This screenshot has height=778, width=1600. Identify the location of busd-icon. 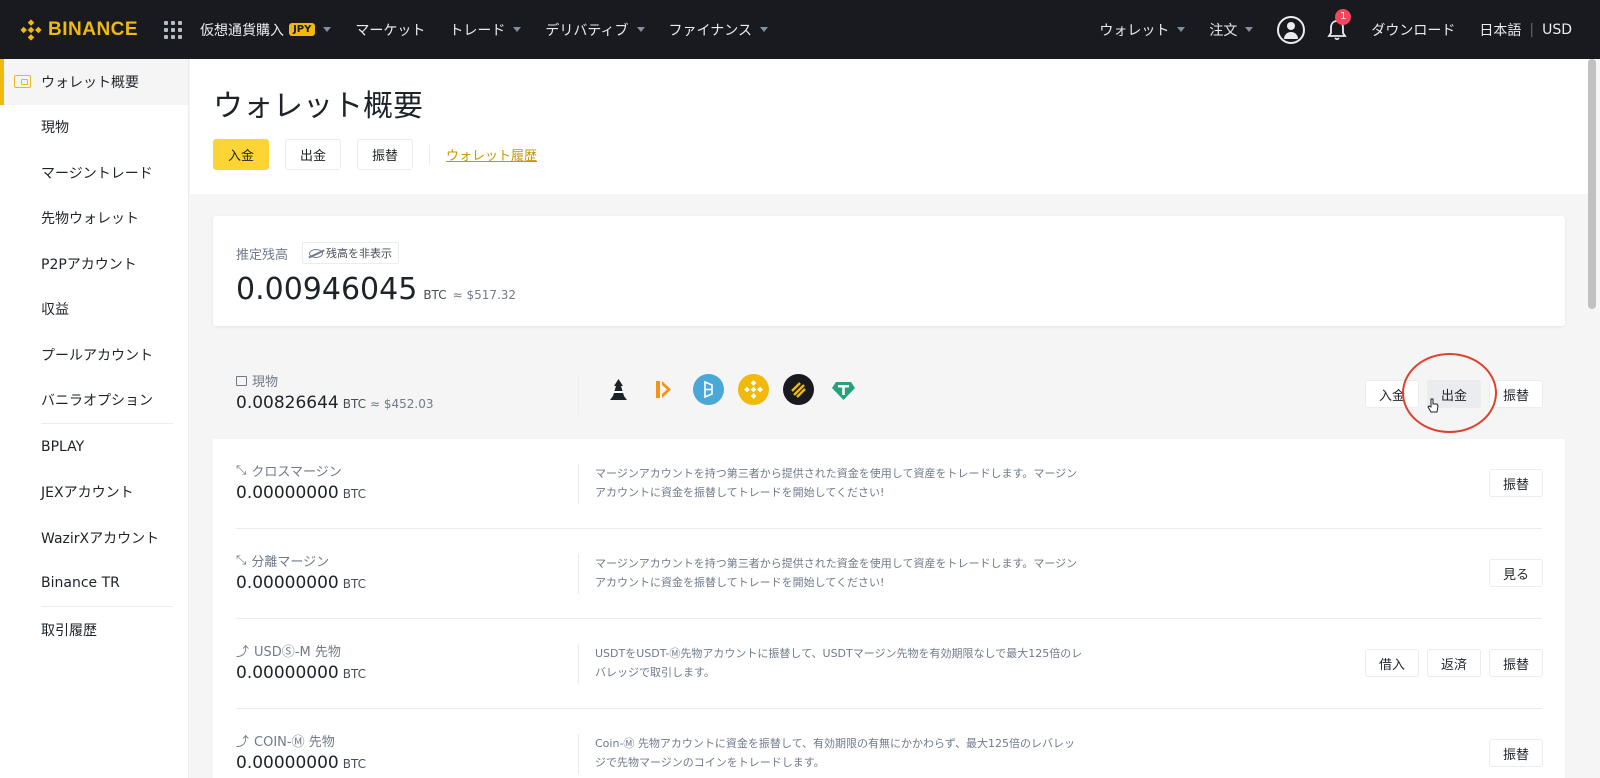
(798, 389).